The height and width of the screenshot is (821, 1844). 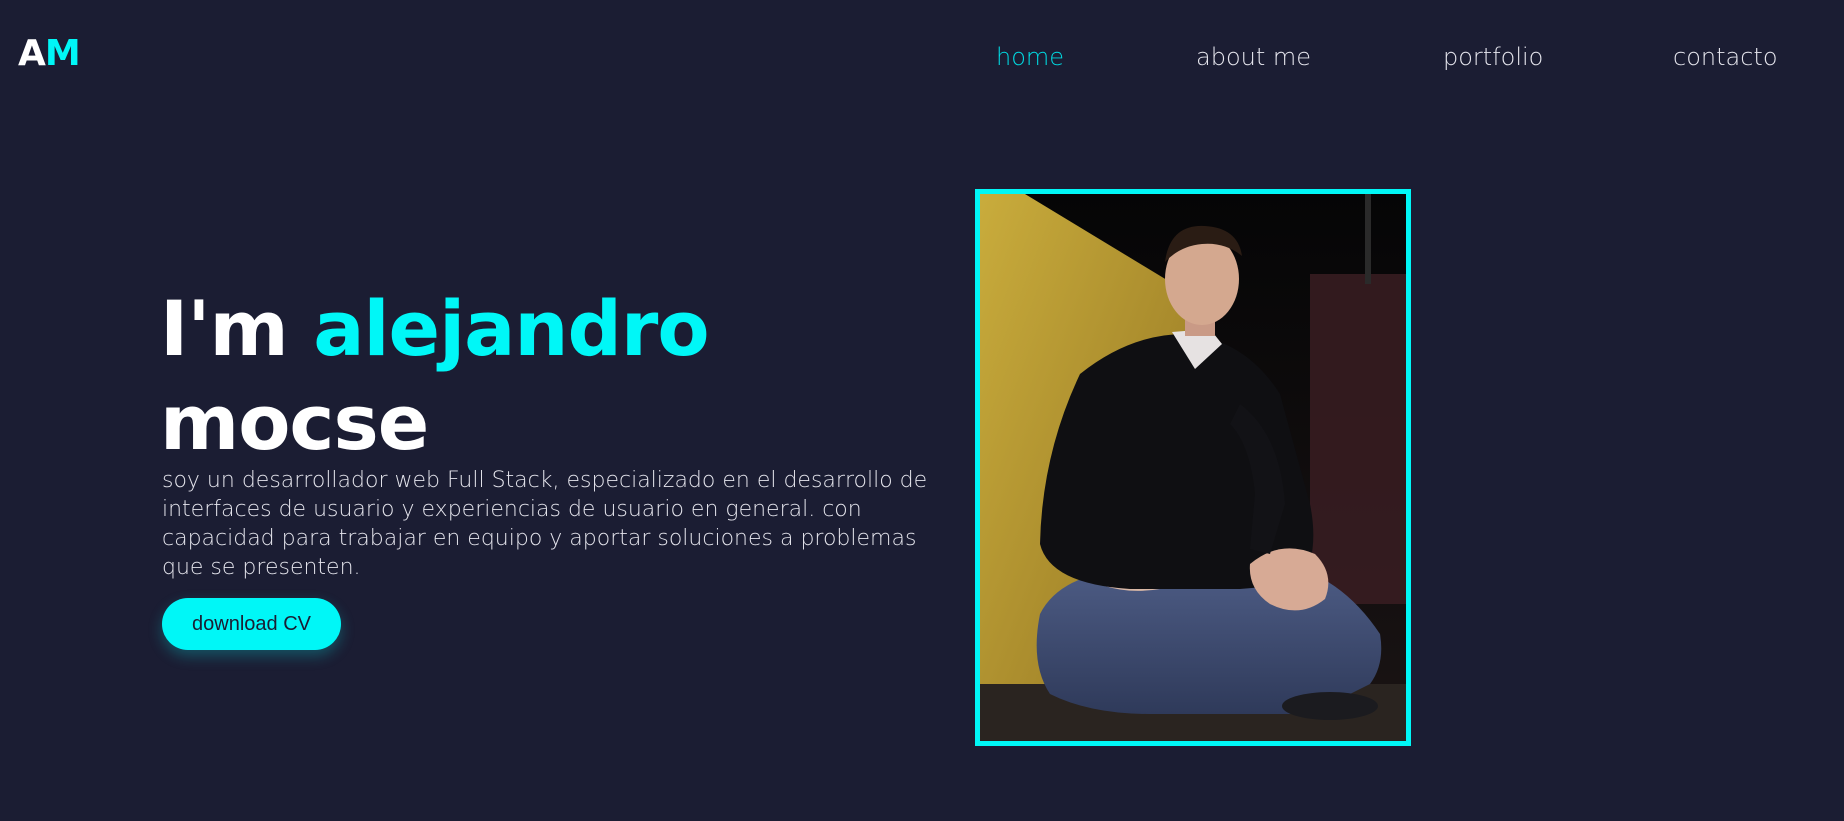 What do you see at coordinates (294, 422) in the screenshot?
I see `hero-last-name: mocse` at bounding box center [294, 422].